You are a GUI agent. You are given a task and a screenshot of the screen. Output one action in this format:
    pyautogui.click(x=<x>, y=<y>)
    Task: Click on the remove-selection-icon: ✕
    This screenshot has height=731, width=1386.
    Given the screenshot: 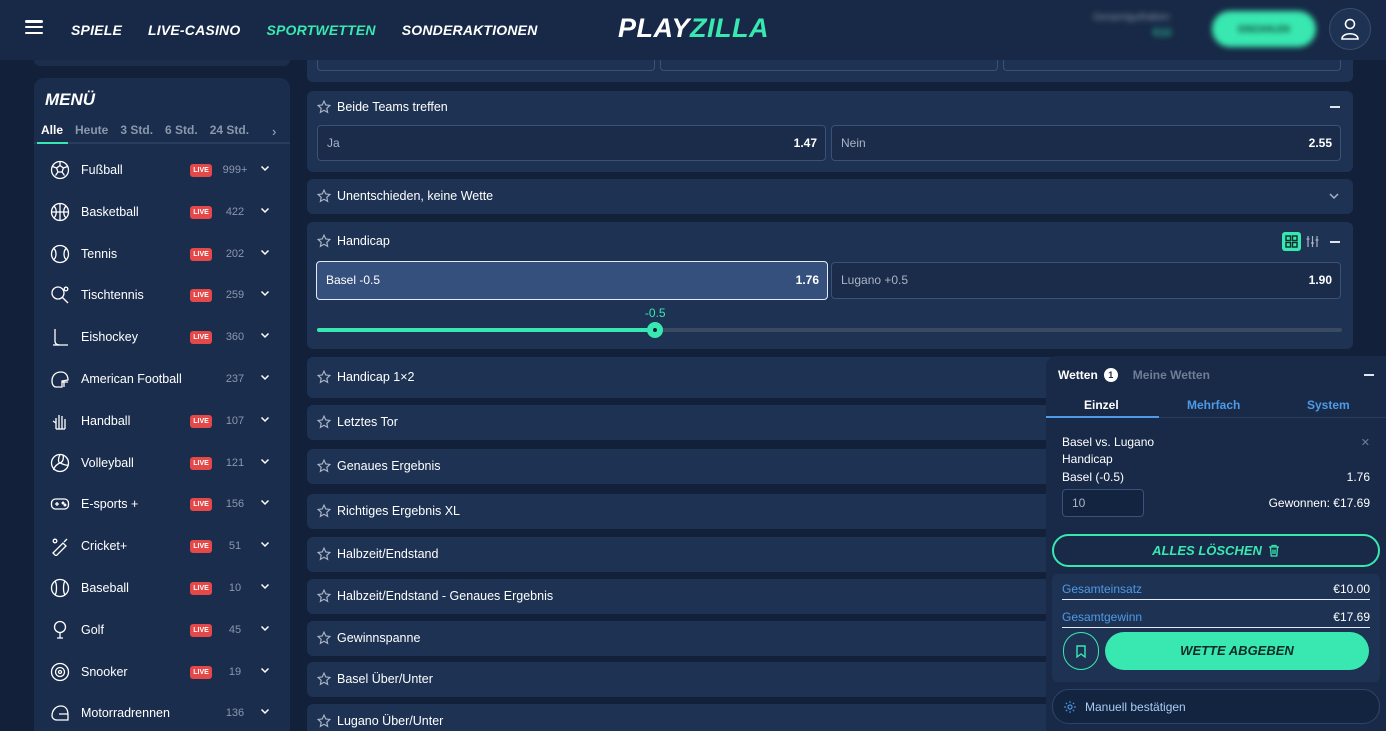 What is the action you would take?
    pyautogui.click(x=1365, y=442)
    